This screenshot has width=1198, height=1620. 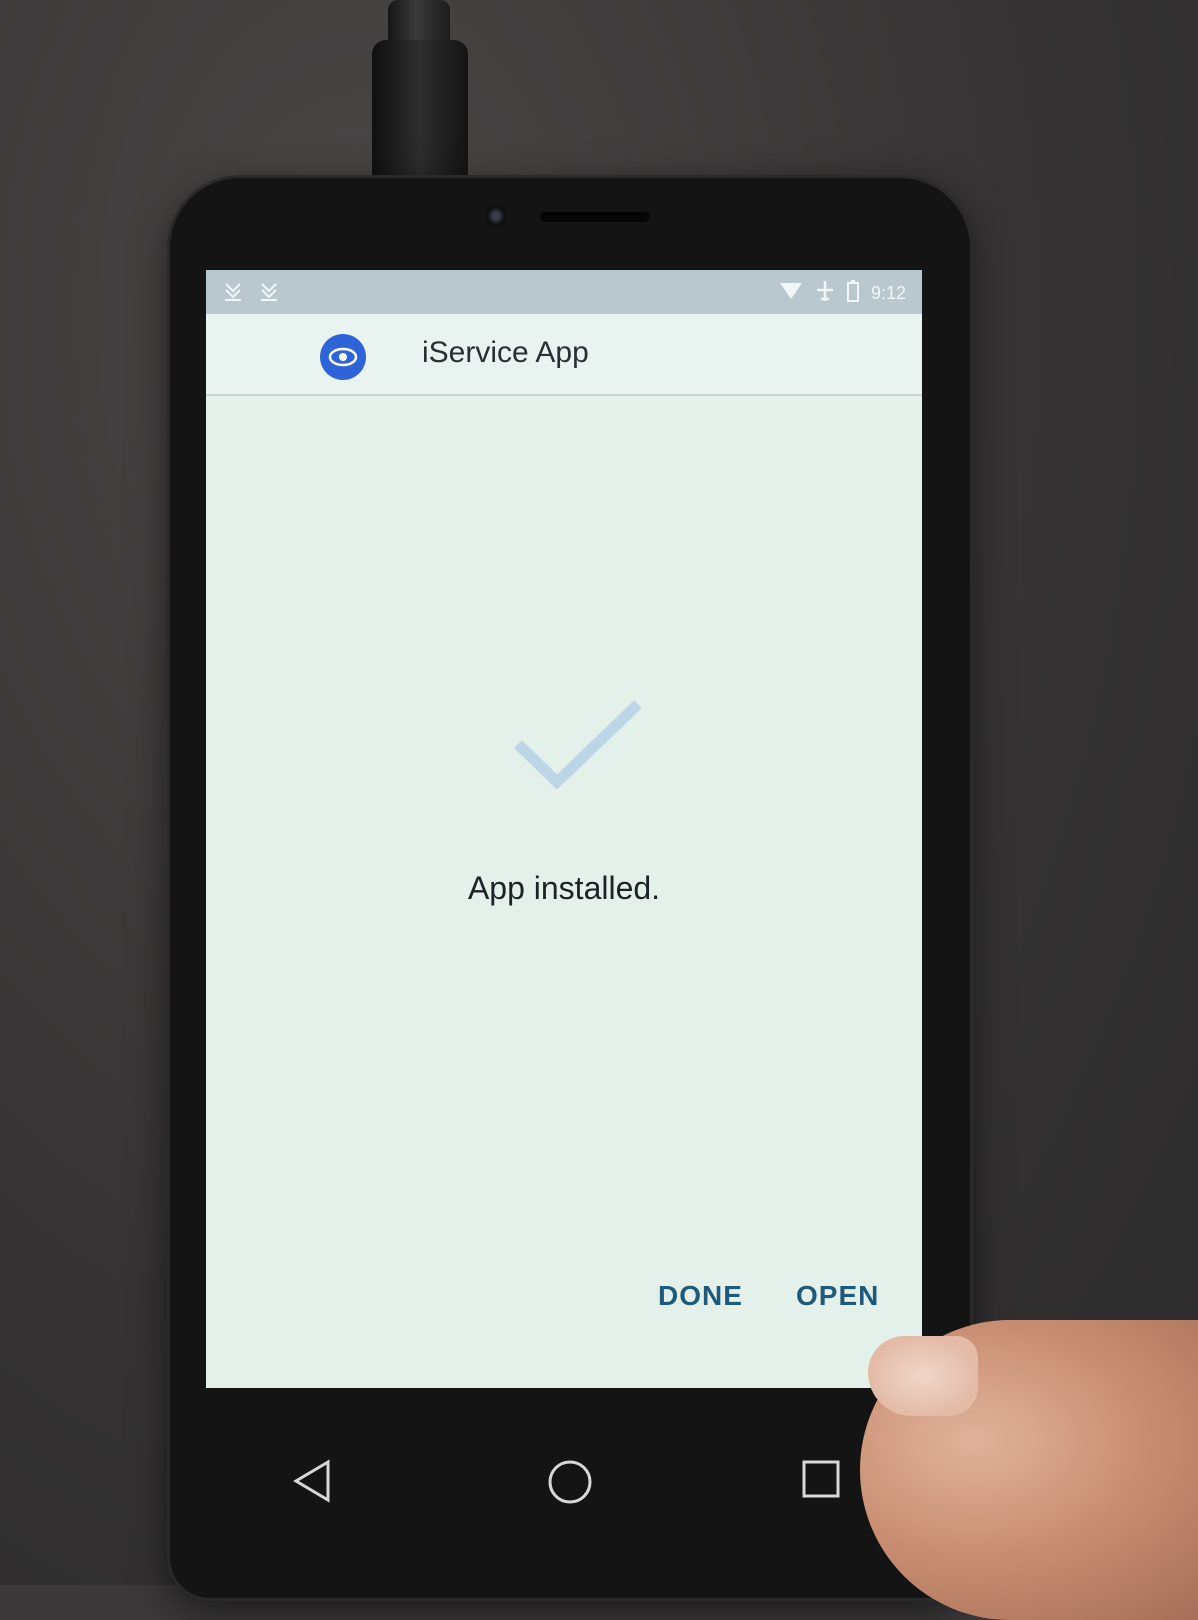 I want to click on app-bar: iService App, so click(x=564, y=355).